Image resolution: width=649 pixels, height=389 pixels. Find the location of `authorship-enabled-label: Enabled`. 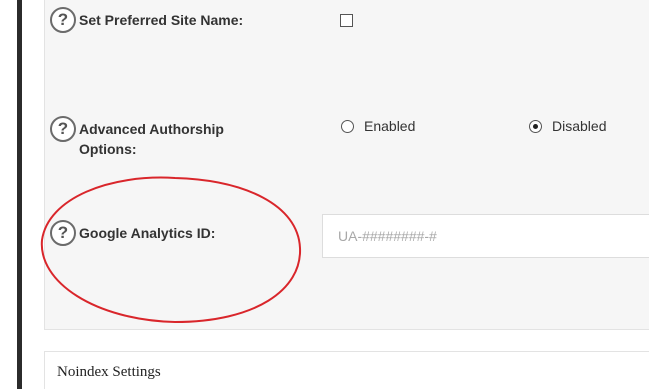

authorship-enabled-label: Enabled is located at coordinates (389, 126).